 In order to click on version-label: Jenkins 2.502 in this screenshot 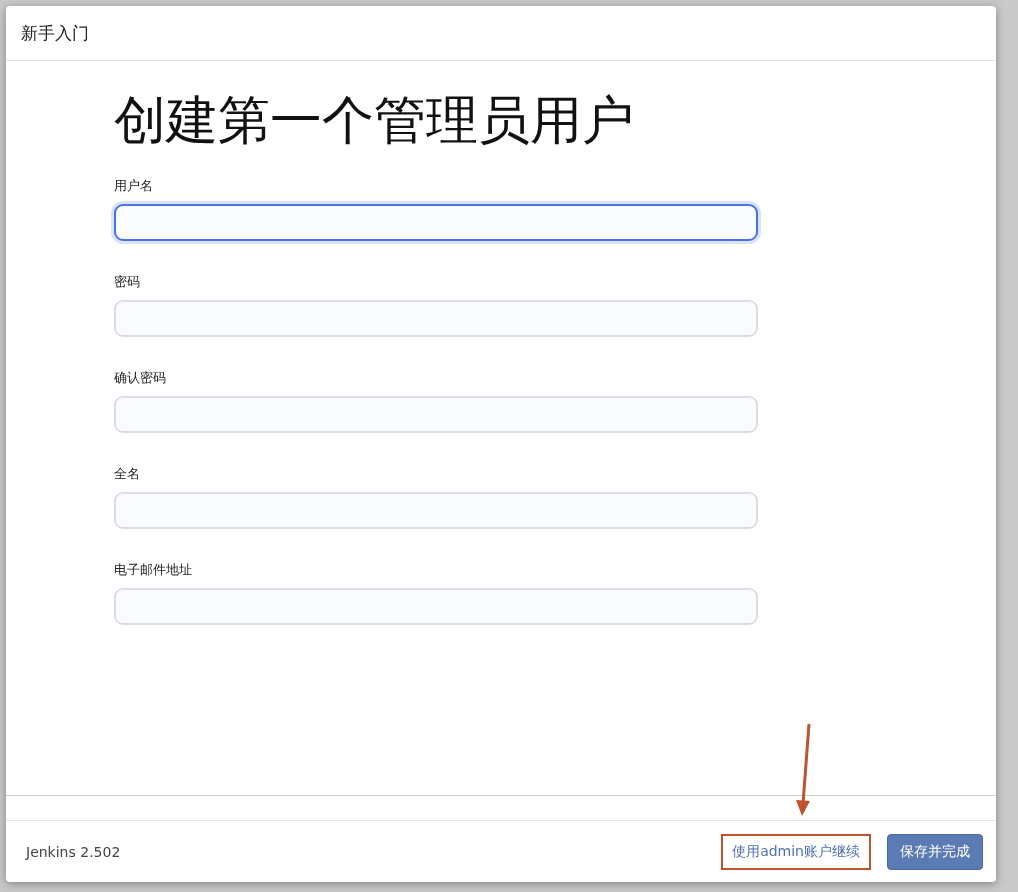, I will do `click(73, 851)`.